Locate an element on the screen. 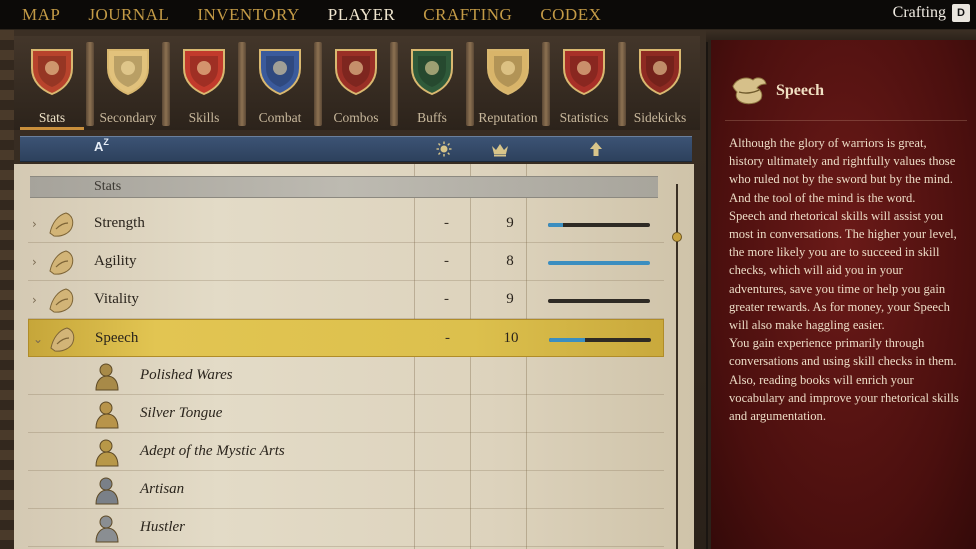  tab-combos: Combos is located at coordinates (356, 83).